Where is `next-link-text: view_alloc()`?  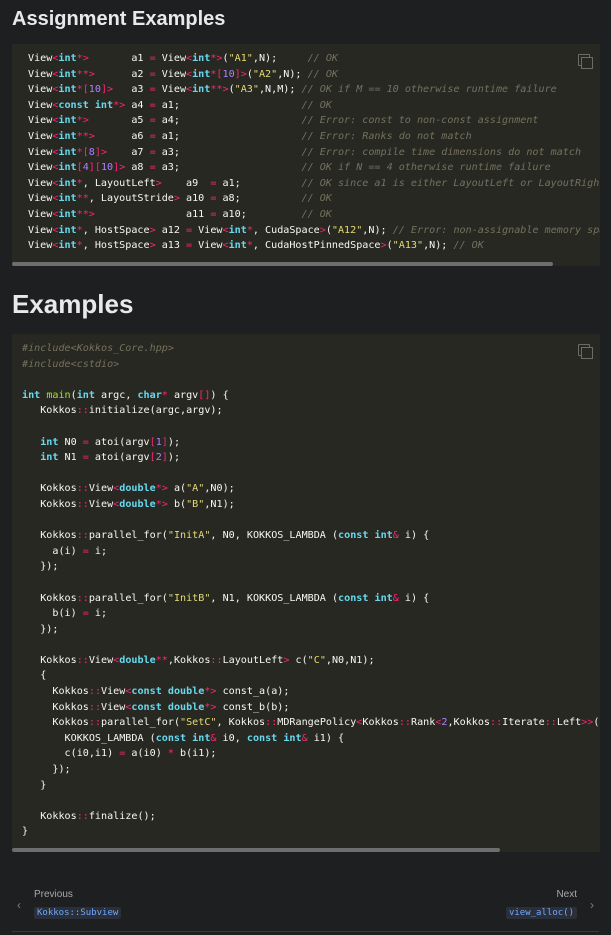
next-link-text: view_alloc() is located at coordinates (541, 913).